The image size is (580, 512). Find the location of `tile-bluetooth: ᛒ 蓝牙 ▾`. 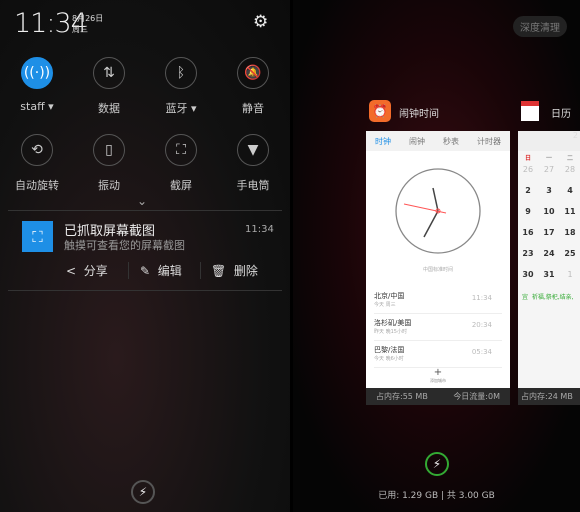

tile-bluetooth: ᛒ 蓝牙 ▾ is located at coordinates (181, 86).